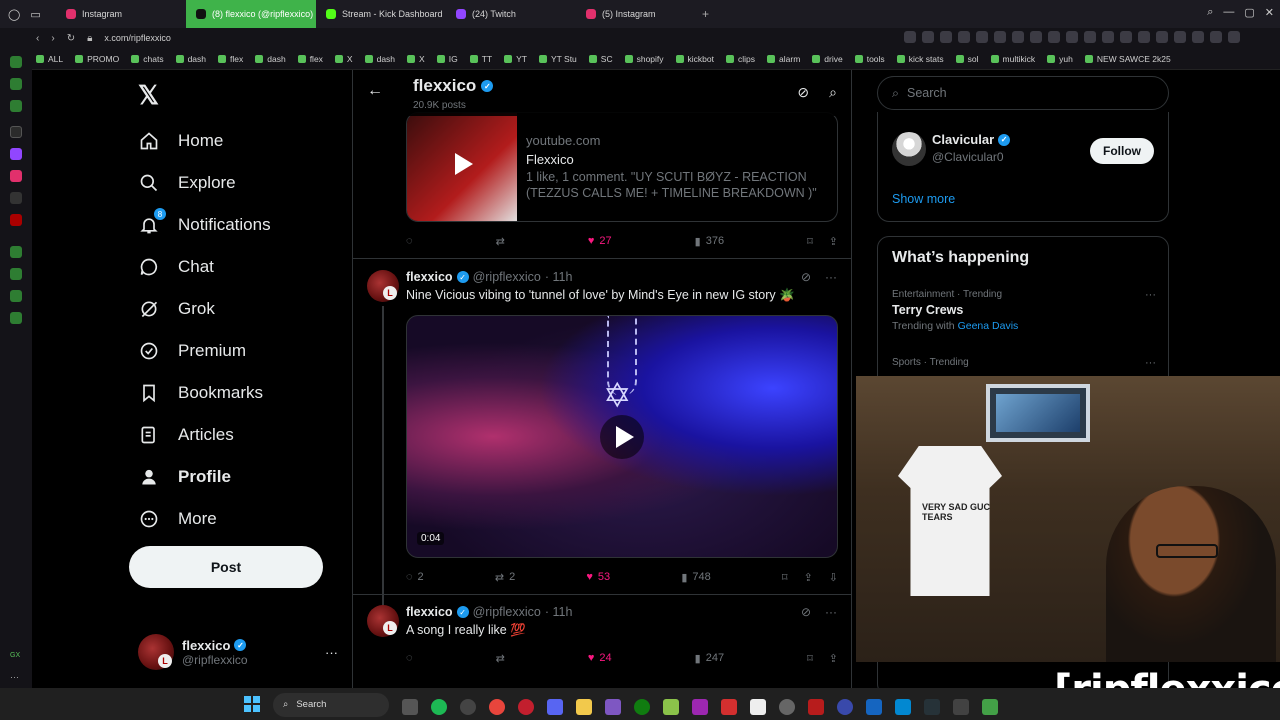 Image resolution: width=1280 pixels, height=720 pixels. I want to click on opera-logo-icon: ◯, so click(14, 14).